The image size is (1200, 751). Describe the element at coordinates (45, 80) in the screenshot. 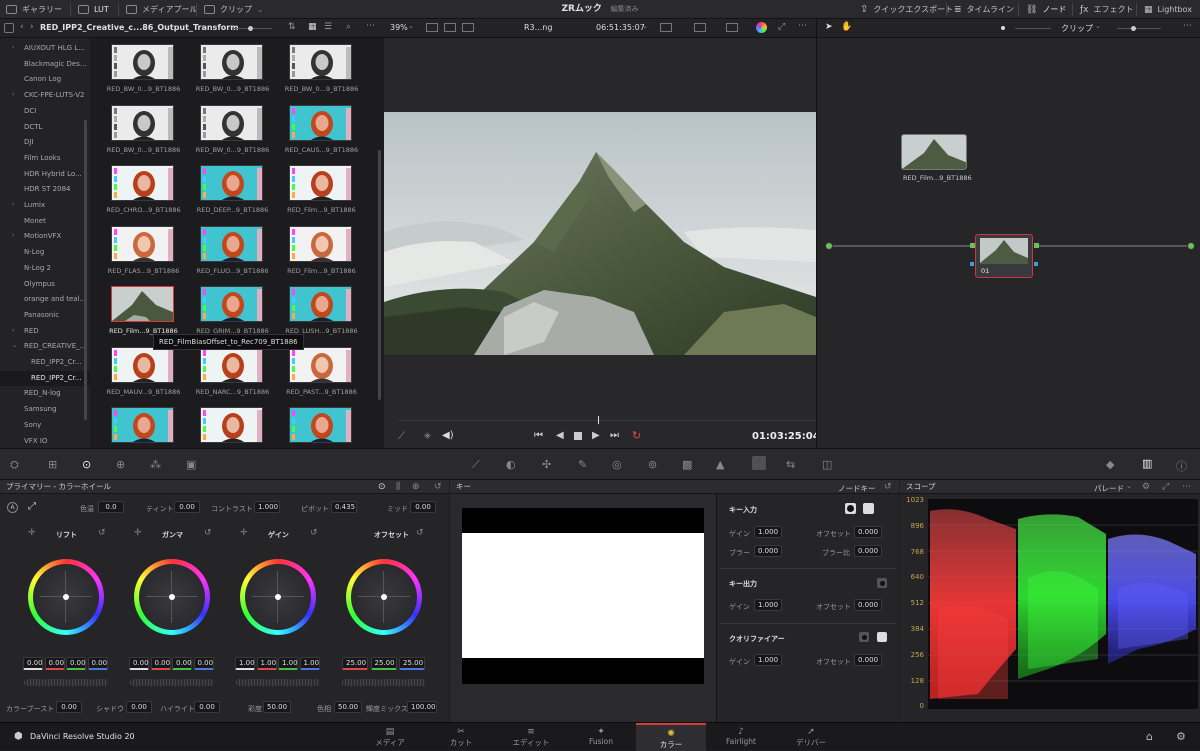

I see `sidebar-item: Canon Log` at that location.